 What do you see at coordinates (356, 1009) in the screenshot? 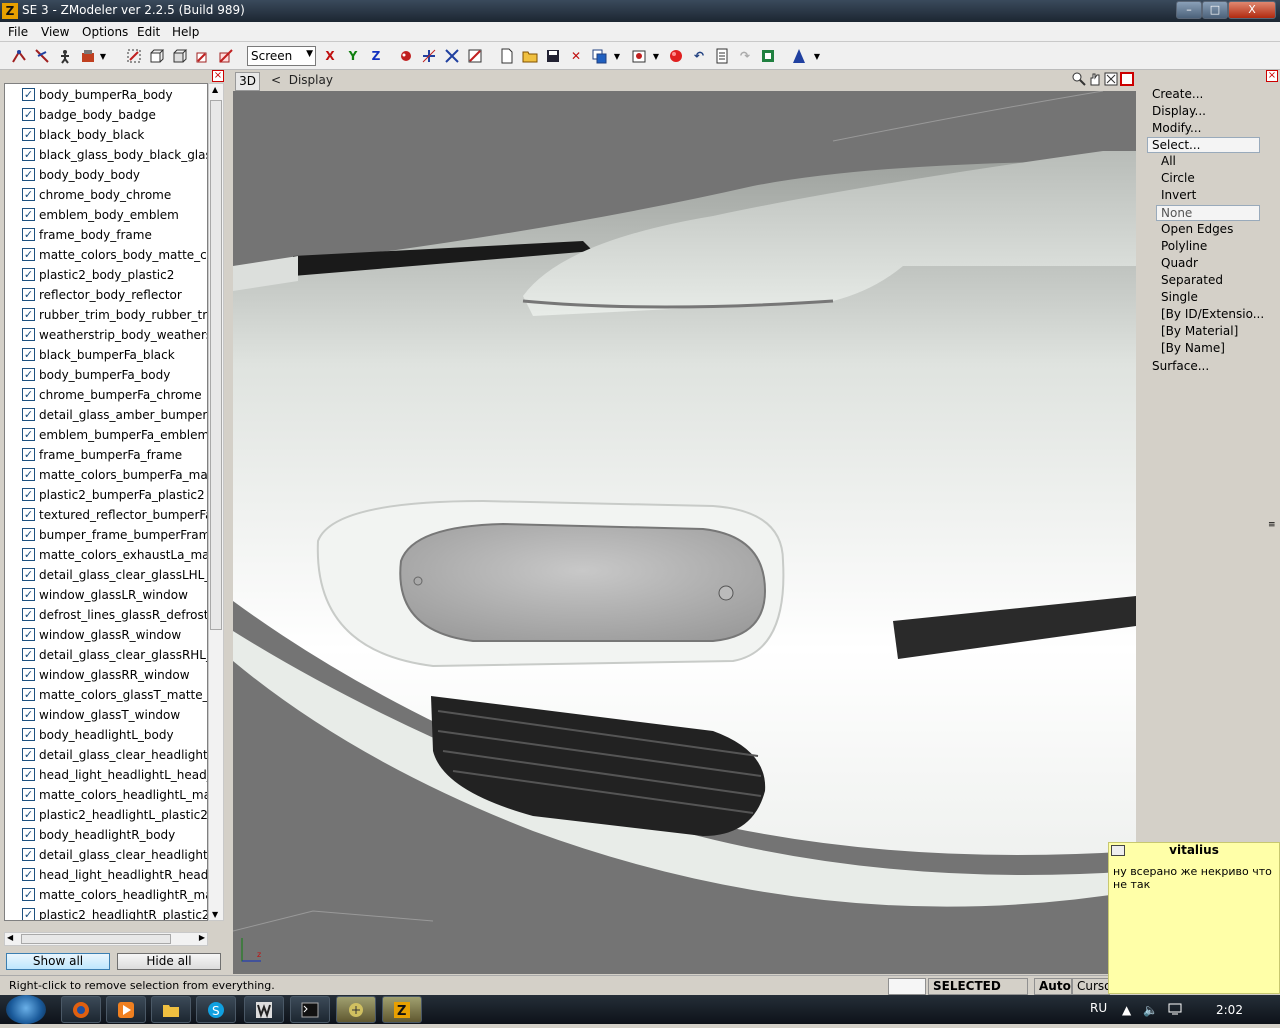
I see `zmodeler-helper-icon` at bounding box center [356, 1009].